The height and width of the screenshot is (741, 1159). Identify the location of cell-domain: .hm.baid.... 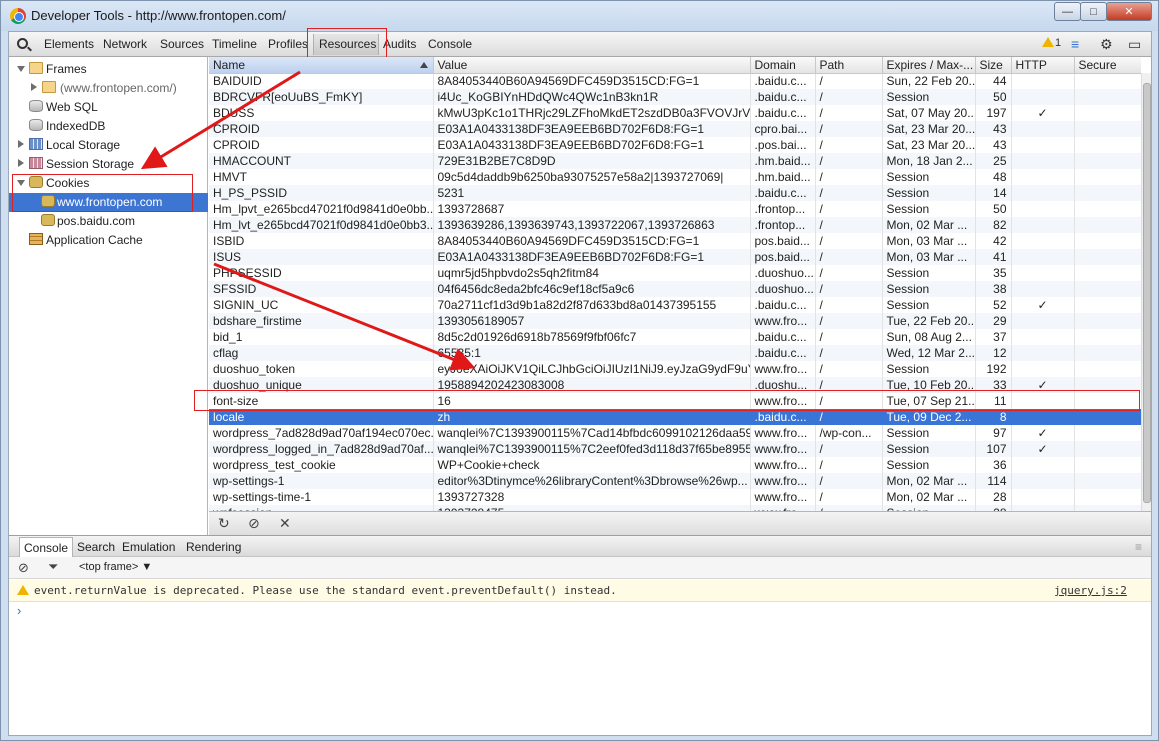
(783, 161).